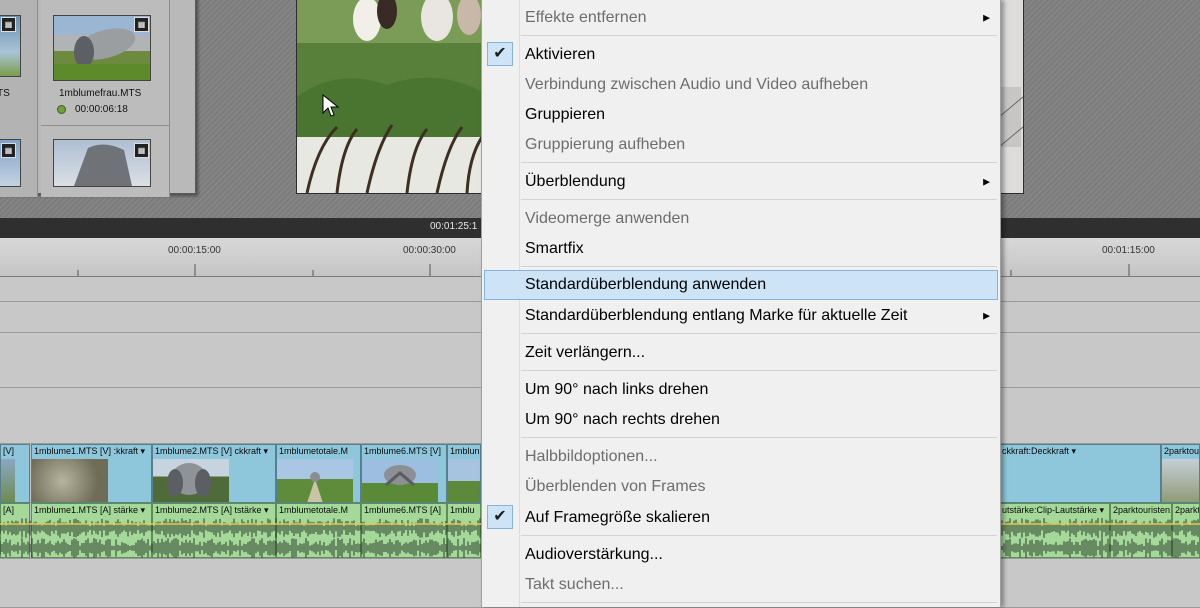  I want to click on video-clip: ckkraft:Deckkraft ▾, so click(1080, 473).